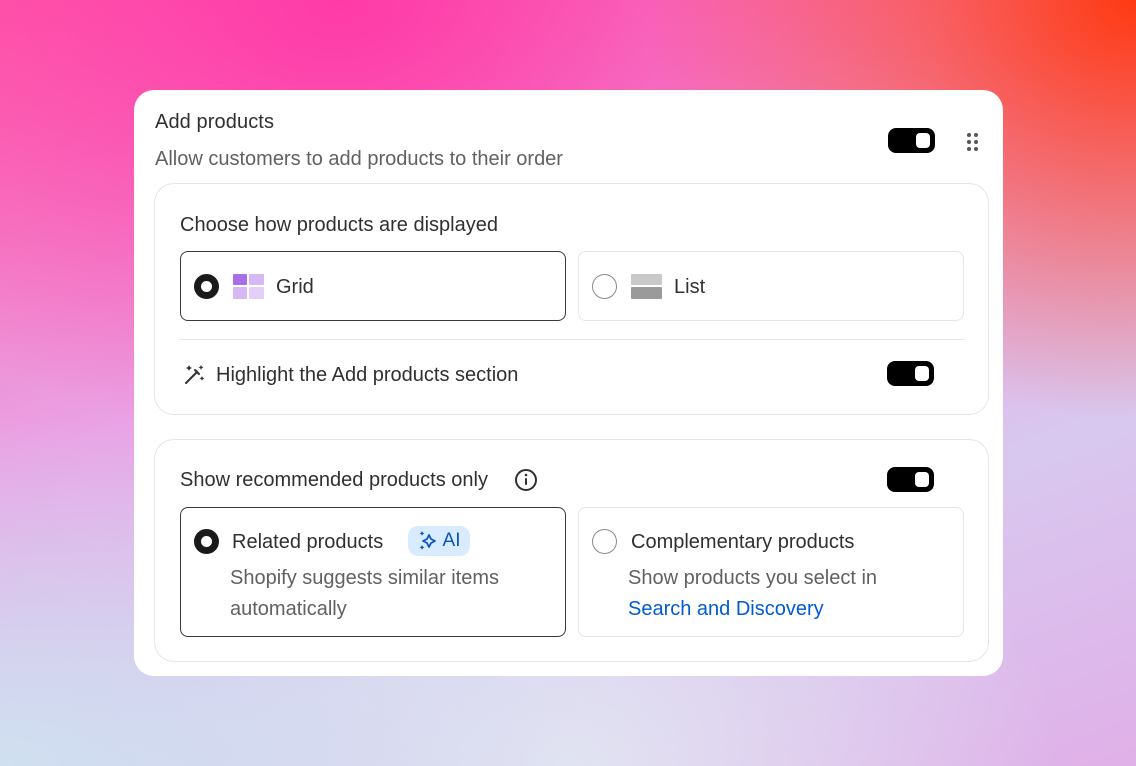  Describe the element at coordinates (364, 578) in the screenshot. I see `related-desc-line1: Shopify suggests similar items` at that location.